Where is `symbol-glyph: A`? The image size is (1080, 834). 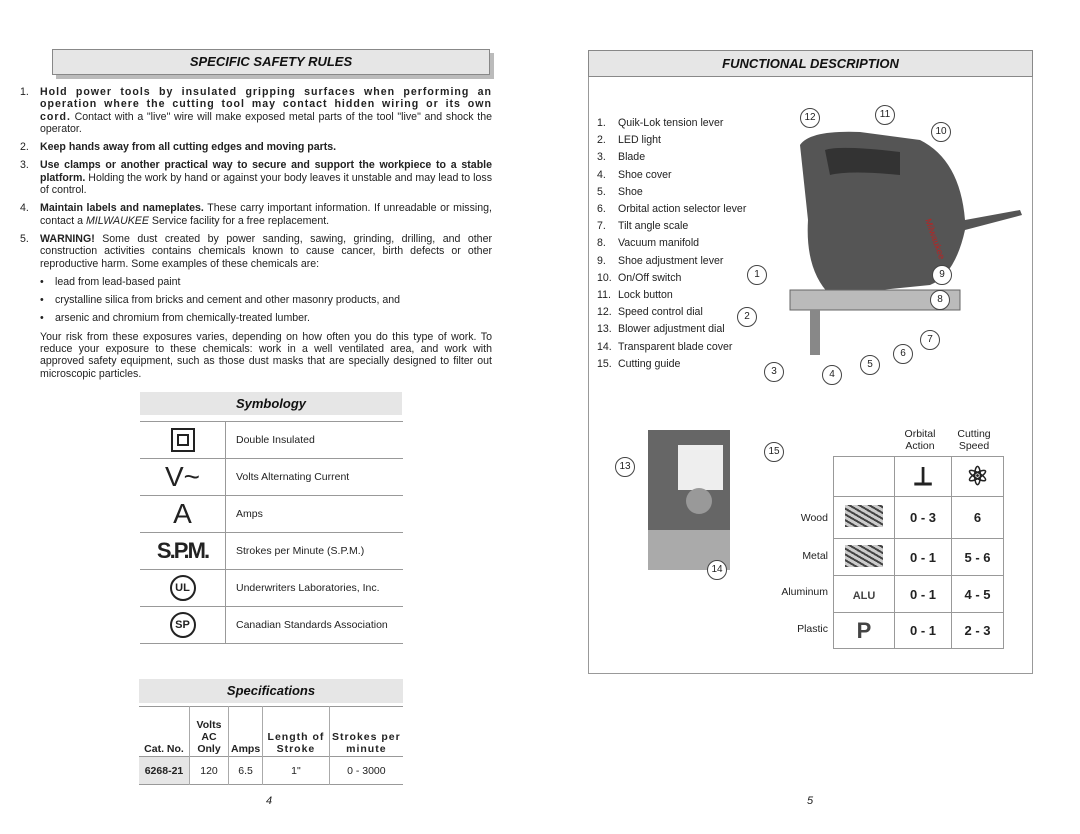 symbol-glyph: A is located at coordinates (182, 513).